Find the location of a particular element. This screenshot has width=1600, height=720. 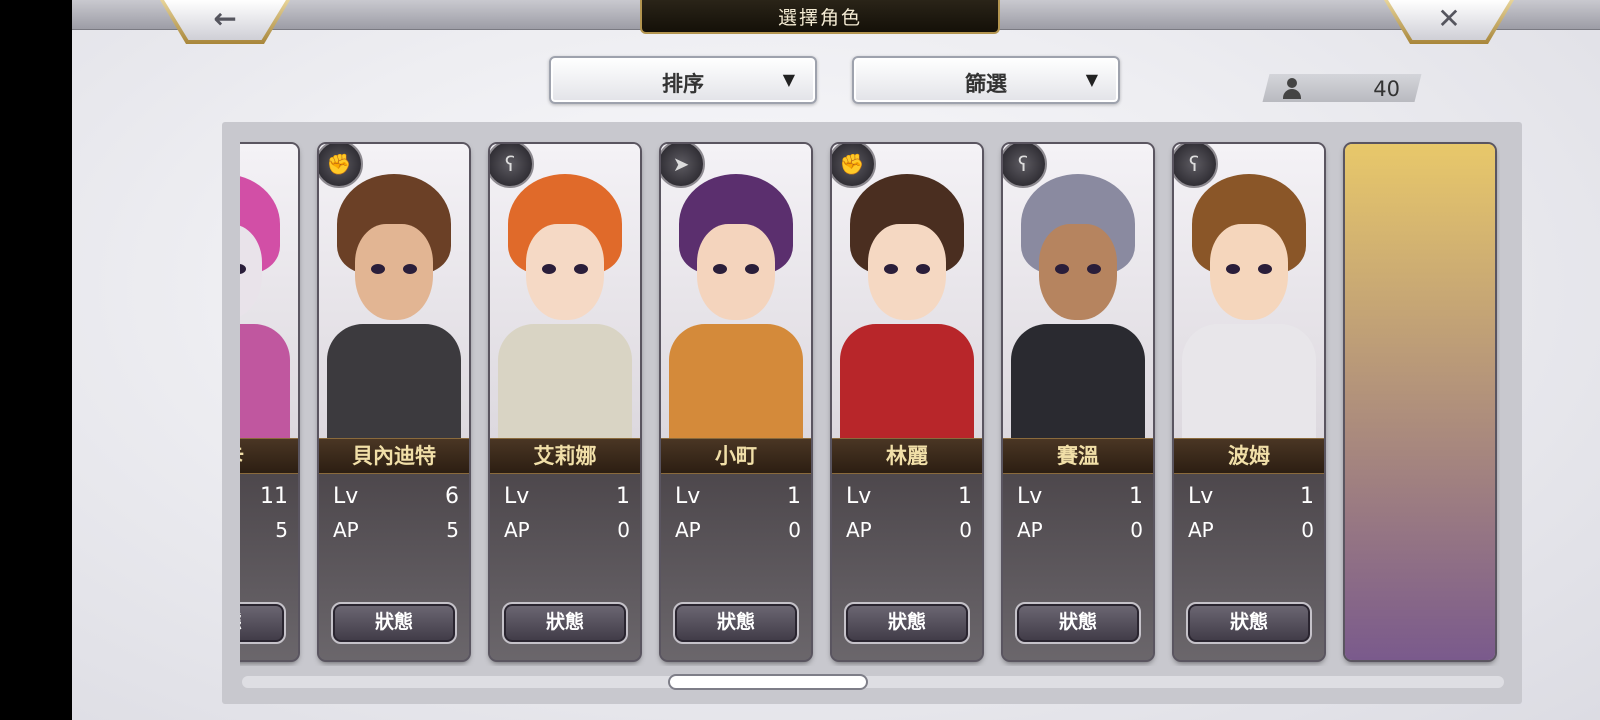

character-name: 賽溫 is located at coordinates (1078, 456).